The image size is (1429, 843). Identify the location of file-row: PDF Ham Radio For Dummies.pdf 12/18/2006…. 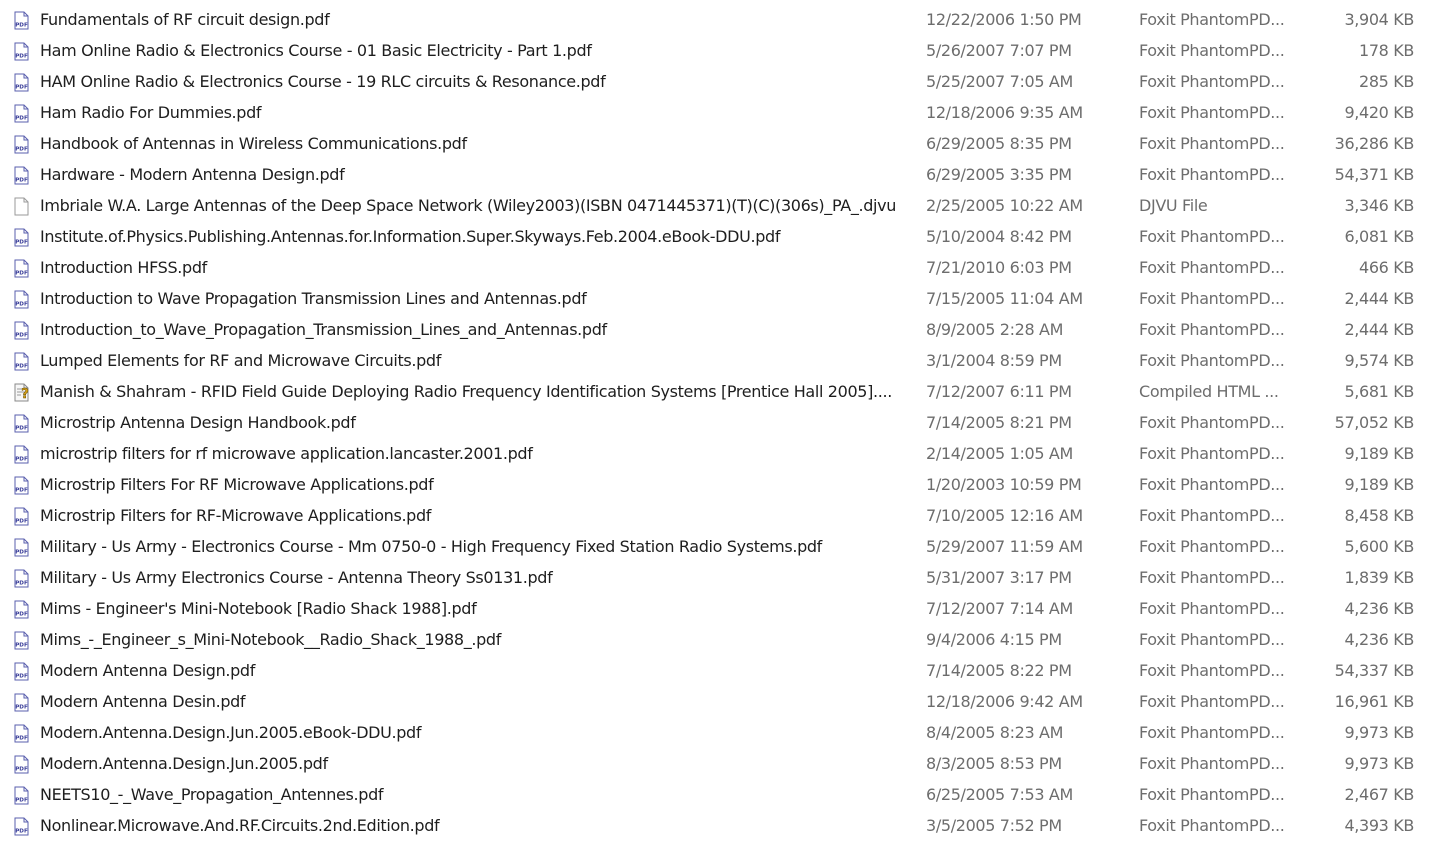
(714, 113).